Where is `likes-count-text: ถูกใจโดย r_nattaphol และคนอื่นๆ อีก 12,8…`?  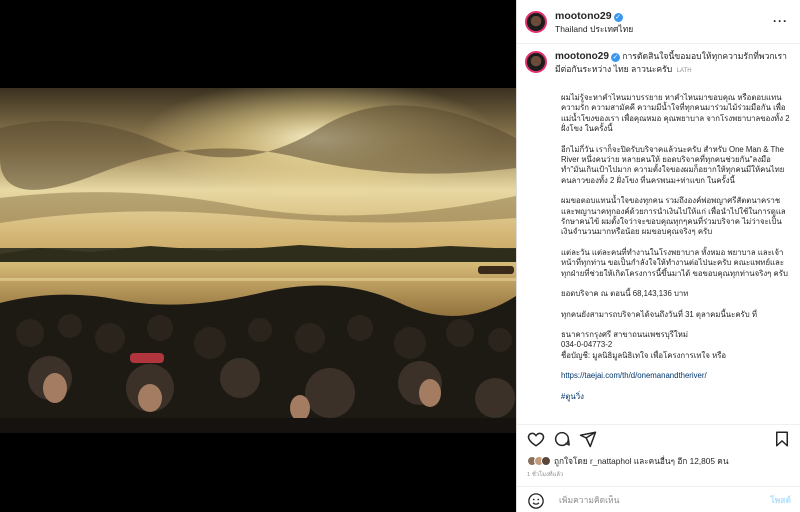 likes-count-text: ถูกใจโดย r_nattaphol และคนอื่นๆ อีก 12,8… is located at coordinates (641, 461).